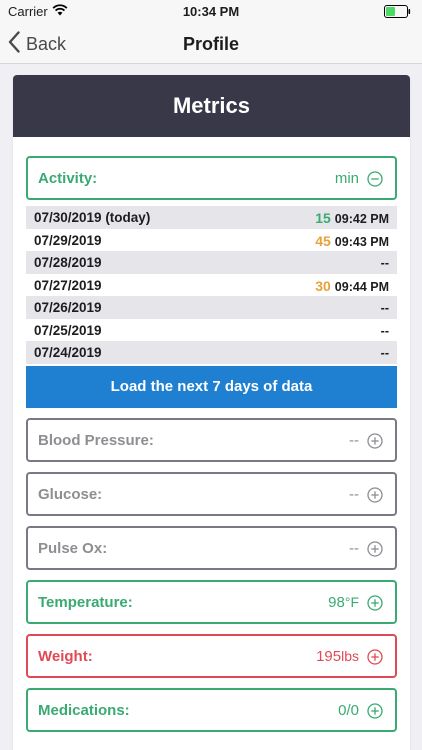  What do you see at coordinates (346, 178) in the screenshot?
I see `activity-unit: min` at bounding box center [346, 178].